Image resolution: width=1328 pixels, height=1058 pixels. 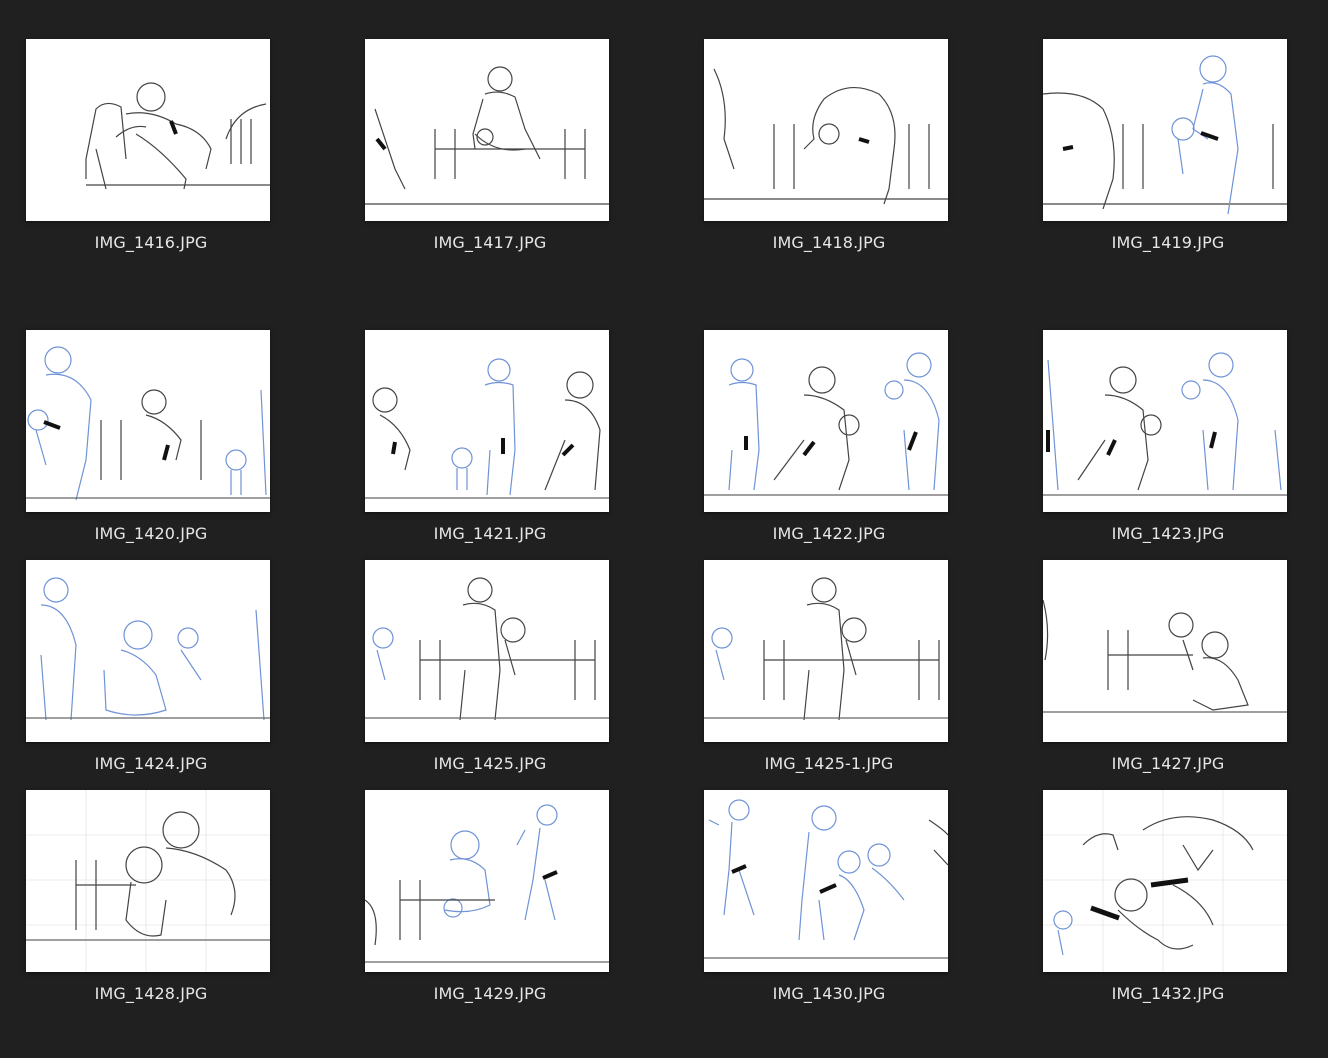 What do you see at coordinates (490, 763) in the screenshot?
I see `filename-label: IMG_1425.JPG` at bounding box center [490, 763].